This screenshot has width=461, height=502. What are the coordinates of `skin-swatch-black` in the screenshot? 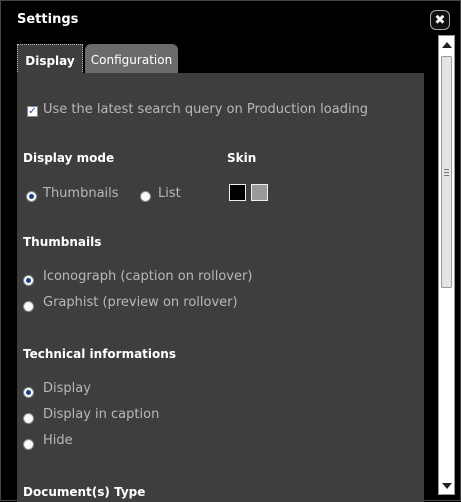 It's located at (237, 192).